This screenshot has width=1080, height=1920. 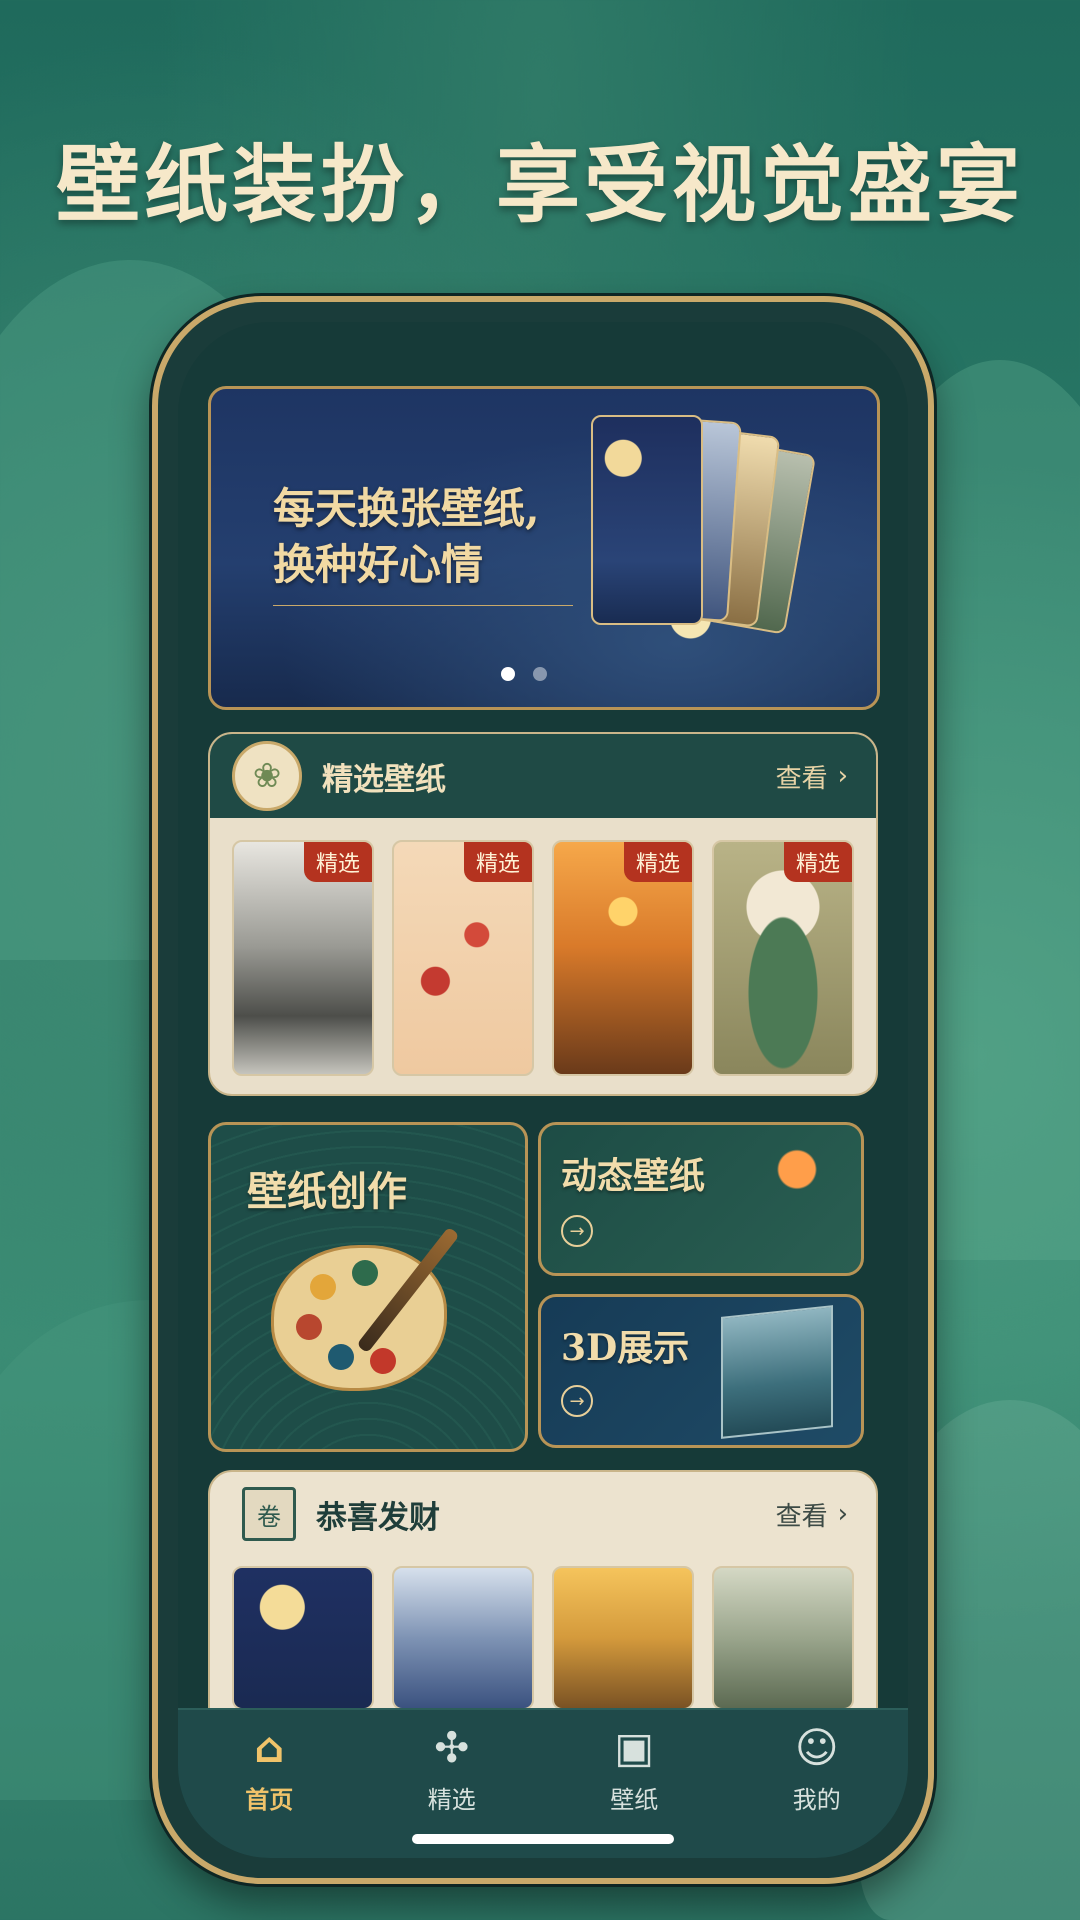 What do you see at coordinates (777, 1372) in the screenshot?
I see `cube-icon` at bounding box center [777, 1372].